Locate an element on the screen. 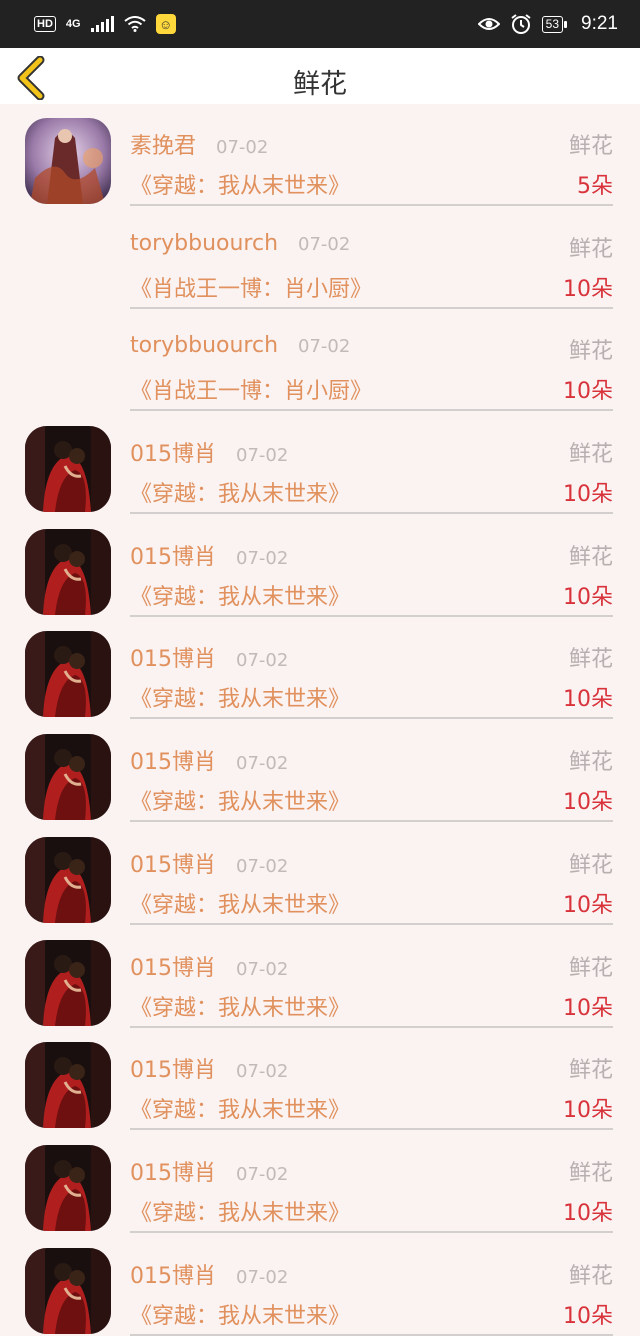  user-name: 素挽君 is located at coordinates (163, 144).